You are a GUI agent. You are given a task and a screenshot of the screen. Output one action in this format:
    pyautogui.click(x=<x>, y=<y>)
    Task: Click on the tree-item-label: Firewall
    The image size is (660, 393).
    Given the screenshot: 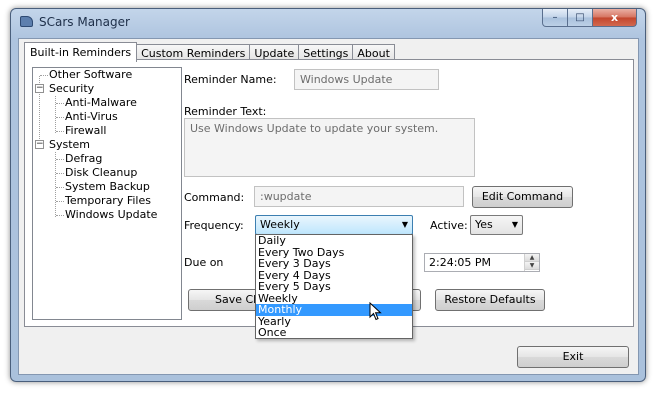 What is the action you would take?
    pyautogui.click(x=86, y=130)
    